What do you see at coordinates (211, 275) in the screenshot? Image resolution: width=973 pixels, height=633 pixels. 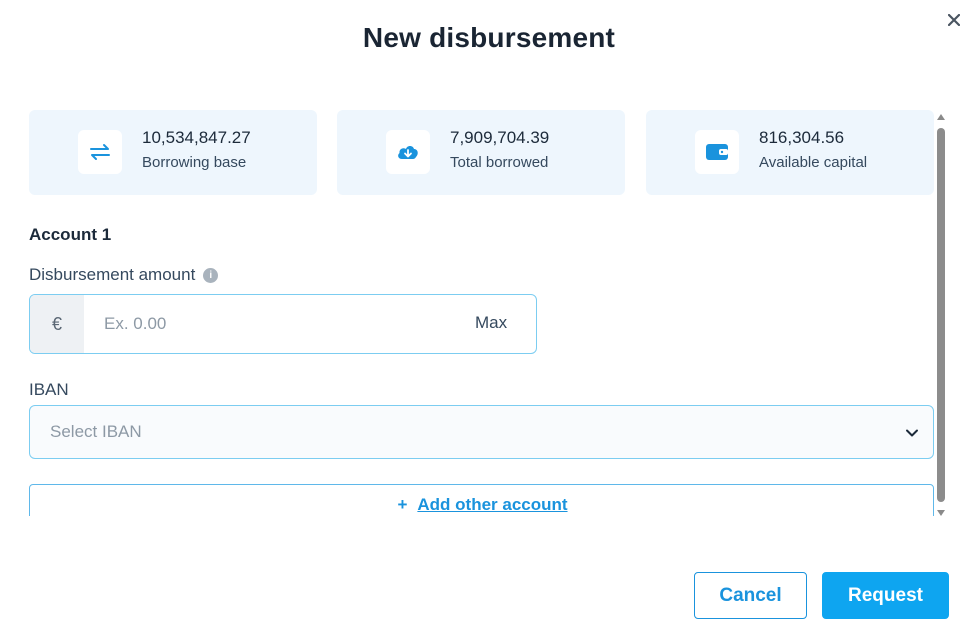 I see `info-icon: i` at bounding box center [211, 275].